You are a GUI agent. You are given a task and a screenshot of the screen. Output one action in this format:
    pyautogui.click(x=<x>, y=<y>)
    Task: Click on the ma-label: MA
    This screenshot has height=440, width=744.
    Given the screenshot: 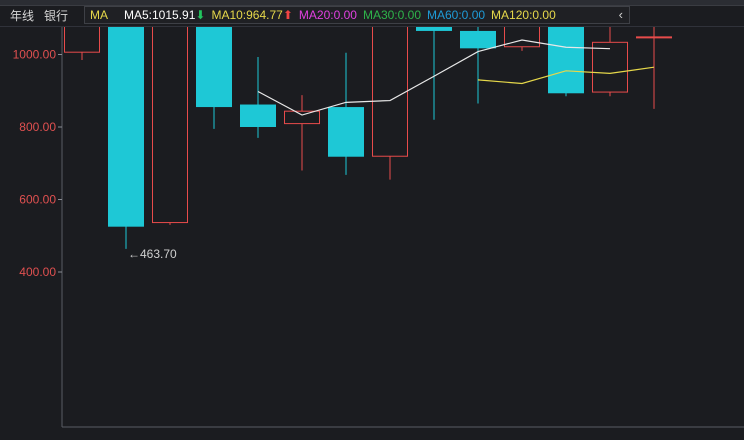 What is the action you would take?
    pyautogui.click(x=99, y=15)
    